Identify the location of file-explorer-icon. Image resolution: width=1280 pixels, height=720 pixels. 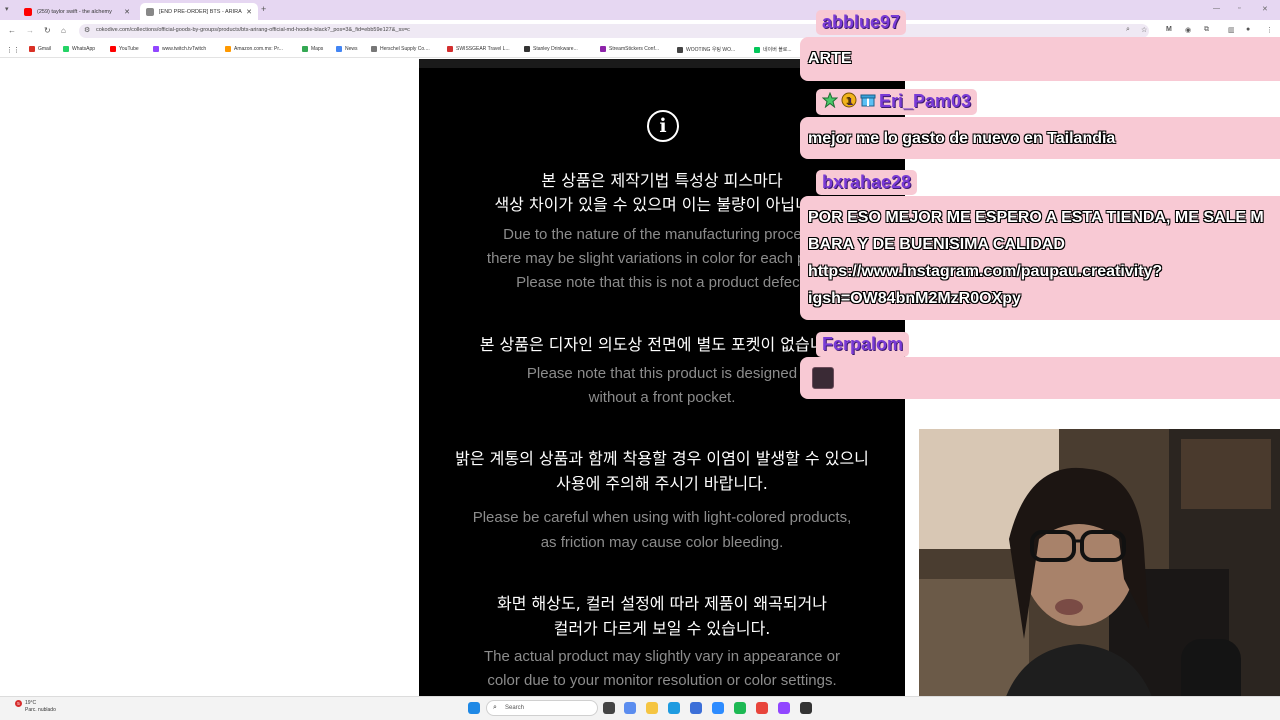
(652, 708).